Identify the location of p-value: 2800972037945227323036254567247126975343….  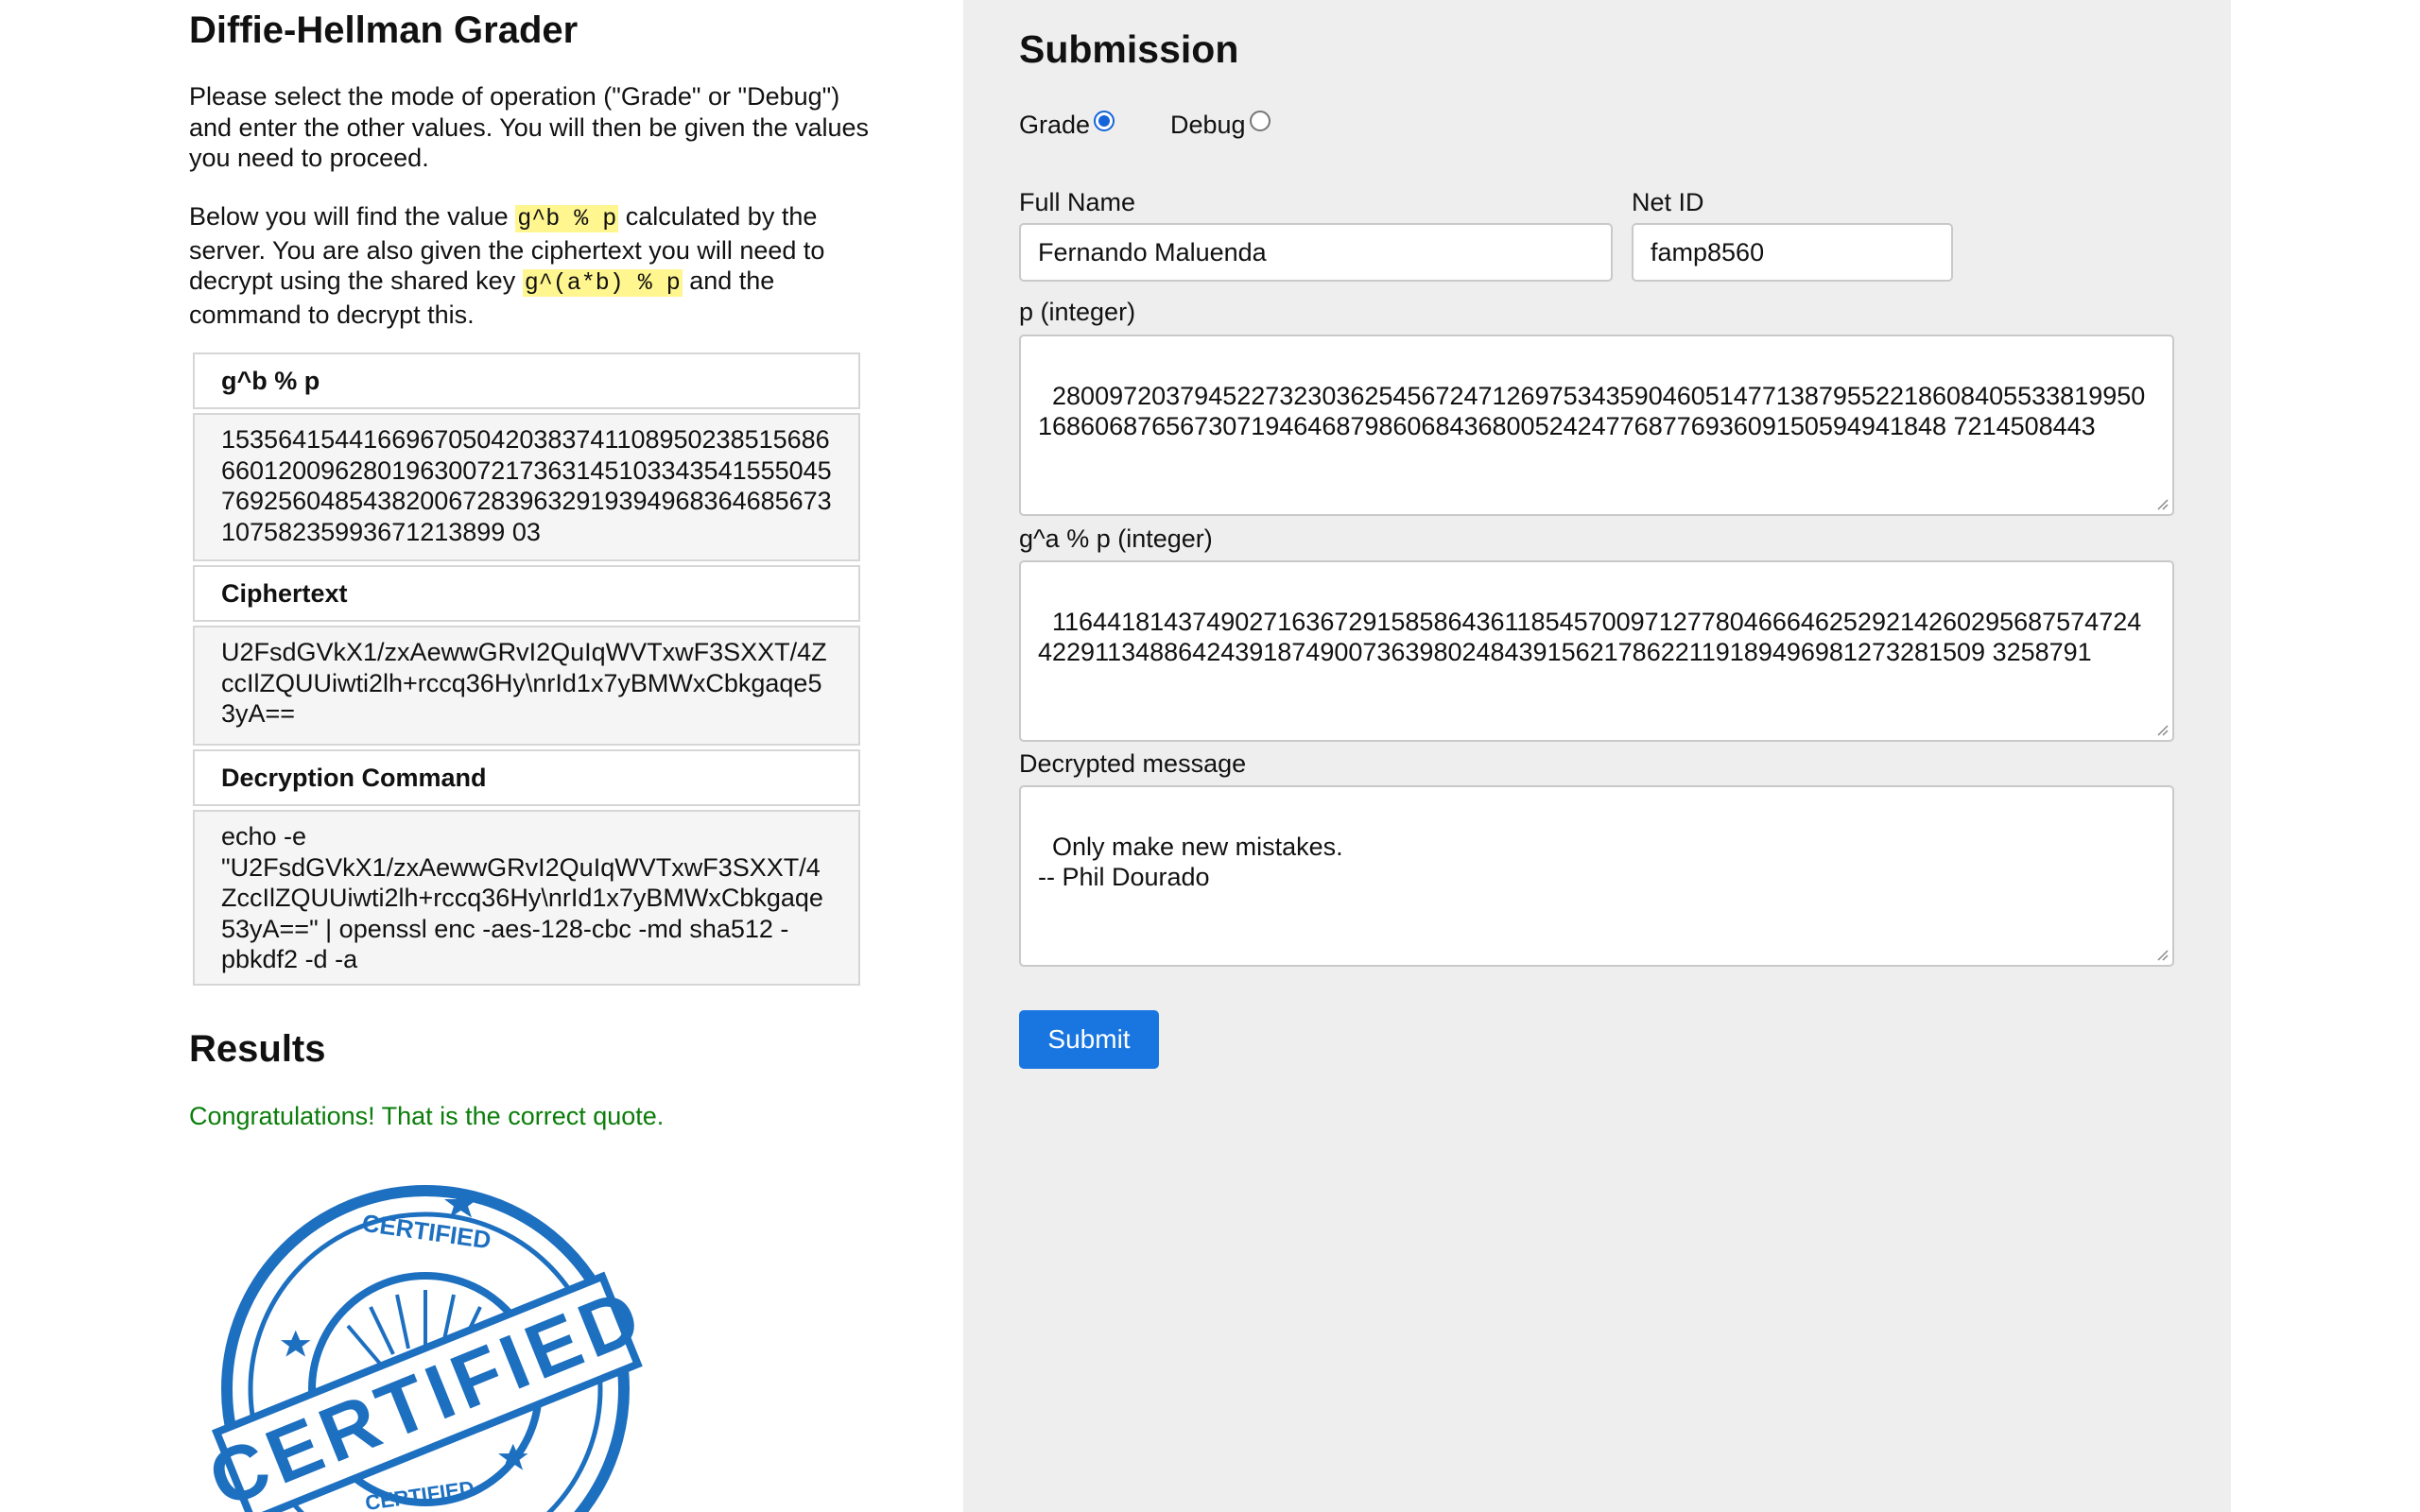
(1592, 411).